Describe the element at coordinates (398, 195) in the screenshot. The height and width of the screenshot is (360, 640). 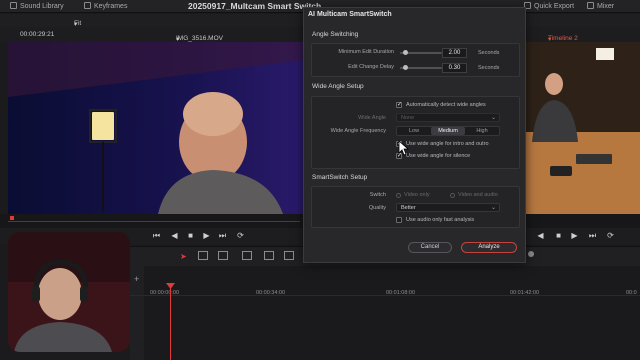
I see `switch-video-only-radio` at that location.